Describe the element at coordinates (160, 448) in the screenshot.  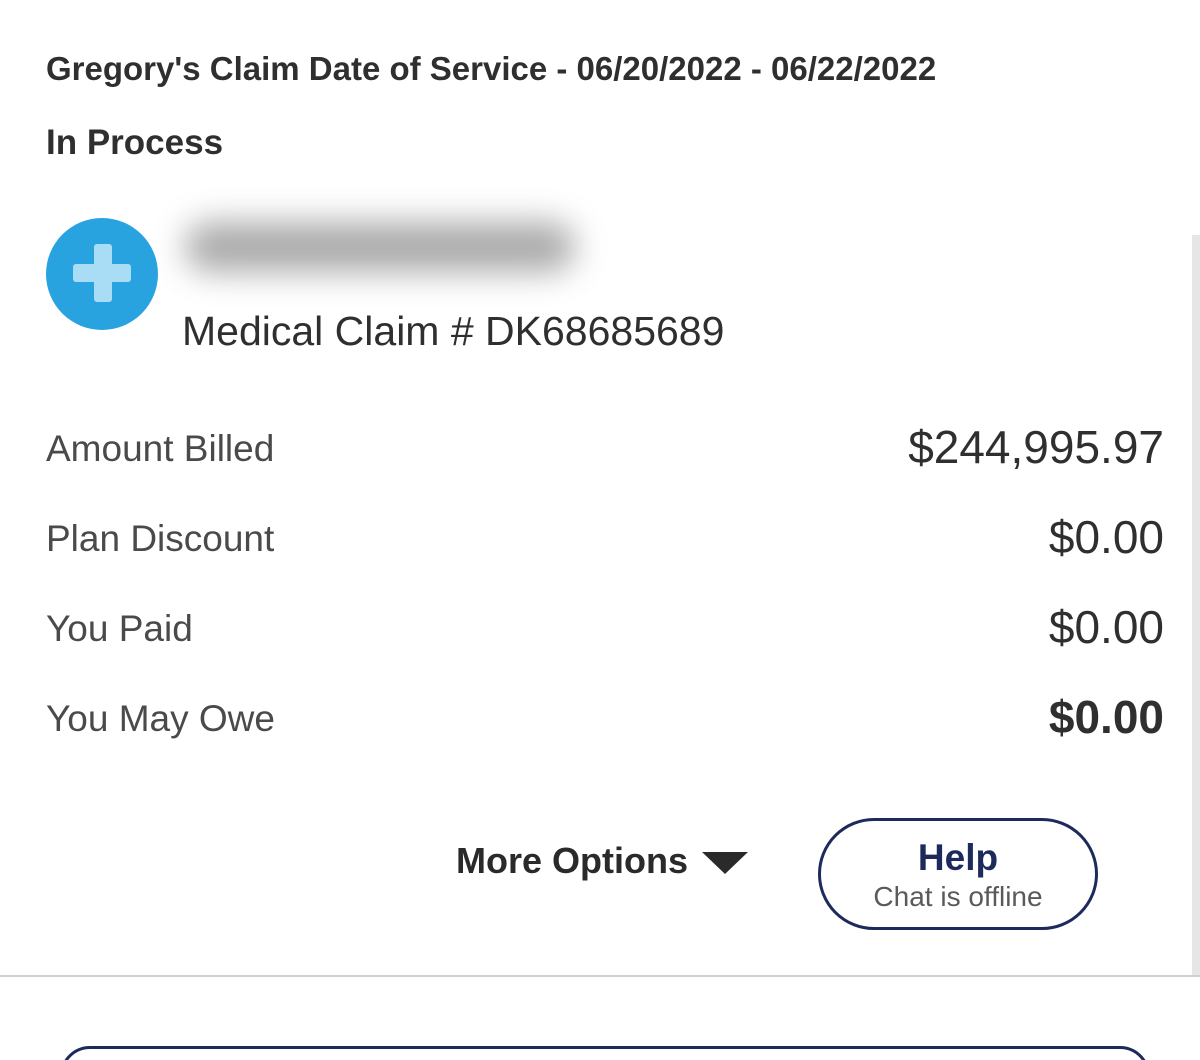
I see `amount-billed-label: Amount Billed` at that location.